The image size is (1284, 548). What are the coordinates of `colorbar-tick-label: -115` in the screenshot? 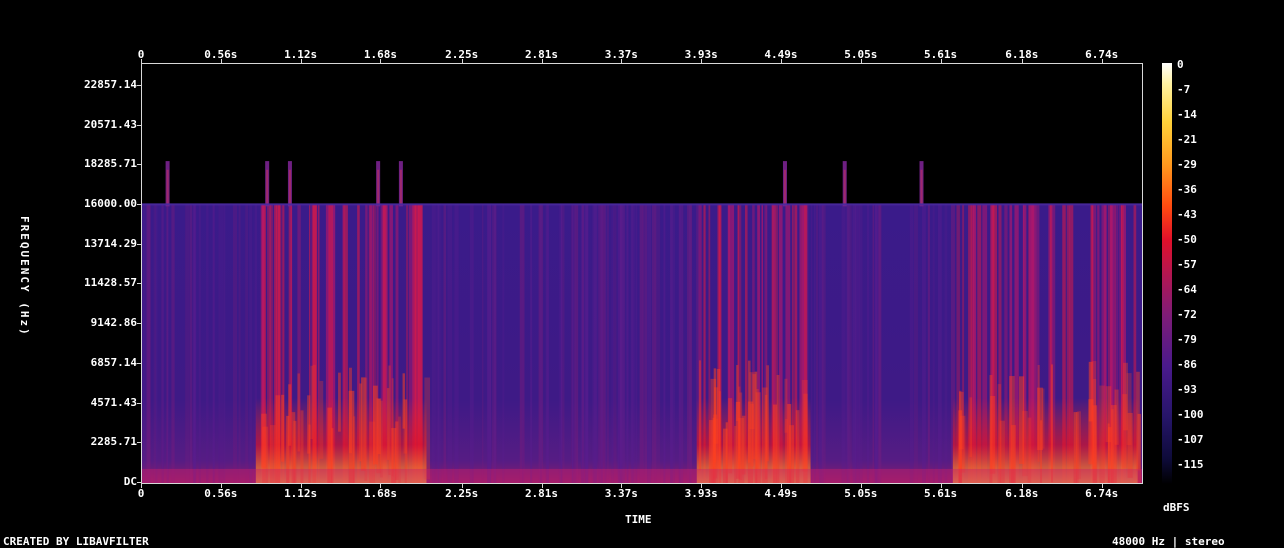 It's located at (1190, 464).